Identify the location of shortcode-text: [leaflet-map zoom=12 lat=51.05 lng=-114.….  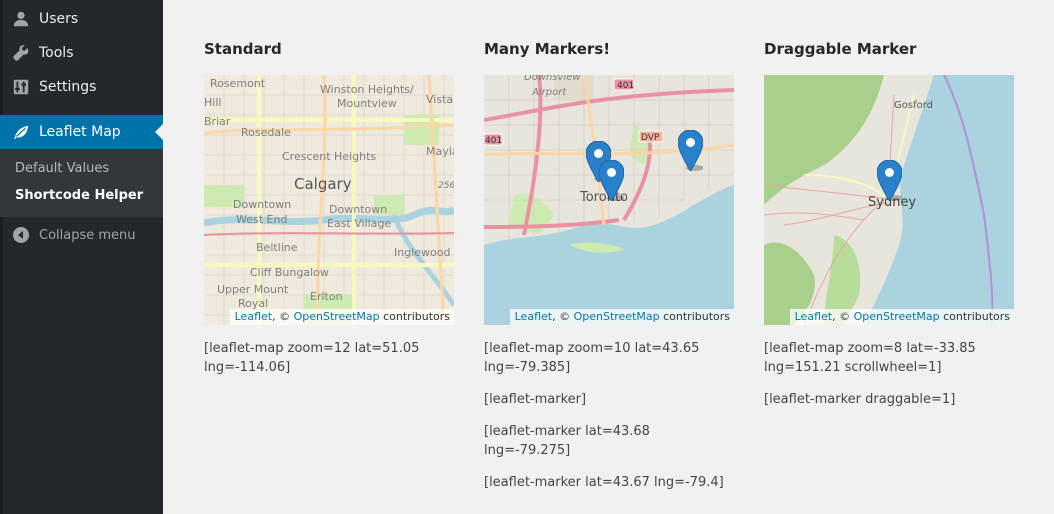
(312, 358).